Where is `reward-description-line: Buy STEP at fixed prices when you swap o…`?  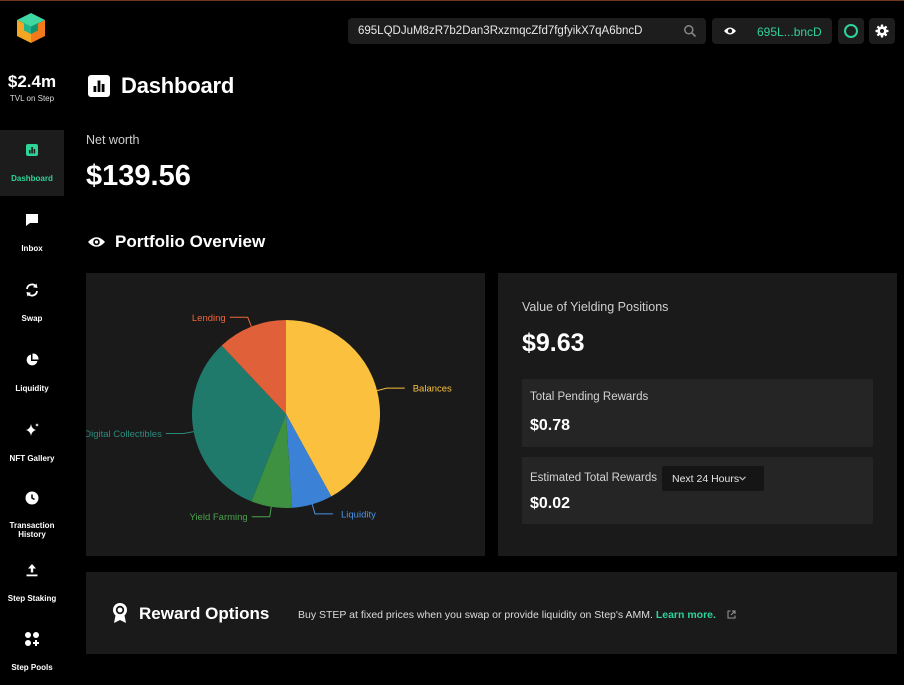 reward-description-line: Buy STEP at fixed prices when you swap o… is located at coordinates (517, 615).